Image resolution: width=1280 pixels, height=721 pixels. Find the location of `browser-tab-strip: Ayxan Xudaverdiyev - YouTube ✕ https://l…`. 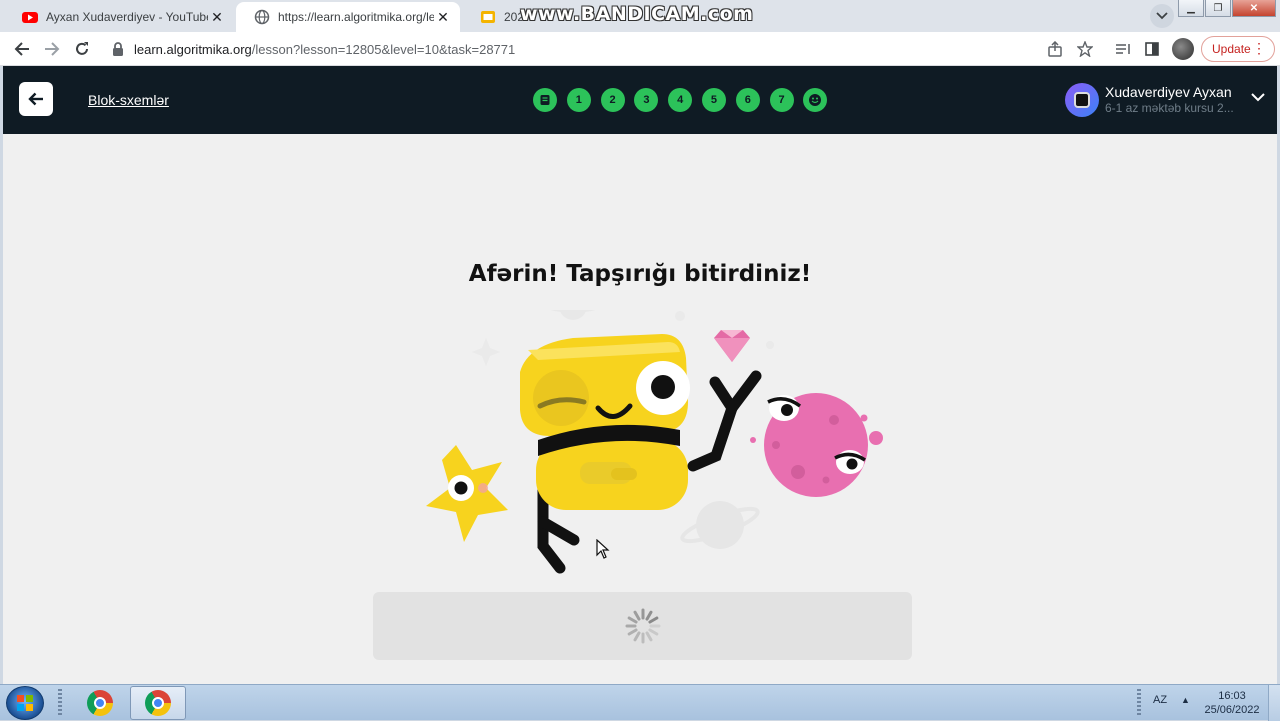

browser-tab-strip: Ayxan Xudaverdiyev - YouTube ✕ https://l… is located at coordinates (640, 16).